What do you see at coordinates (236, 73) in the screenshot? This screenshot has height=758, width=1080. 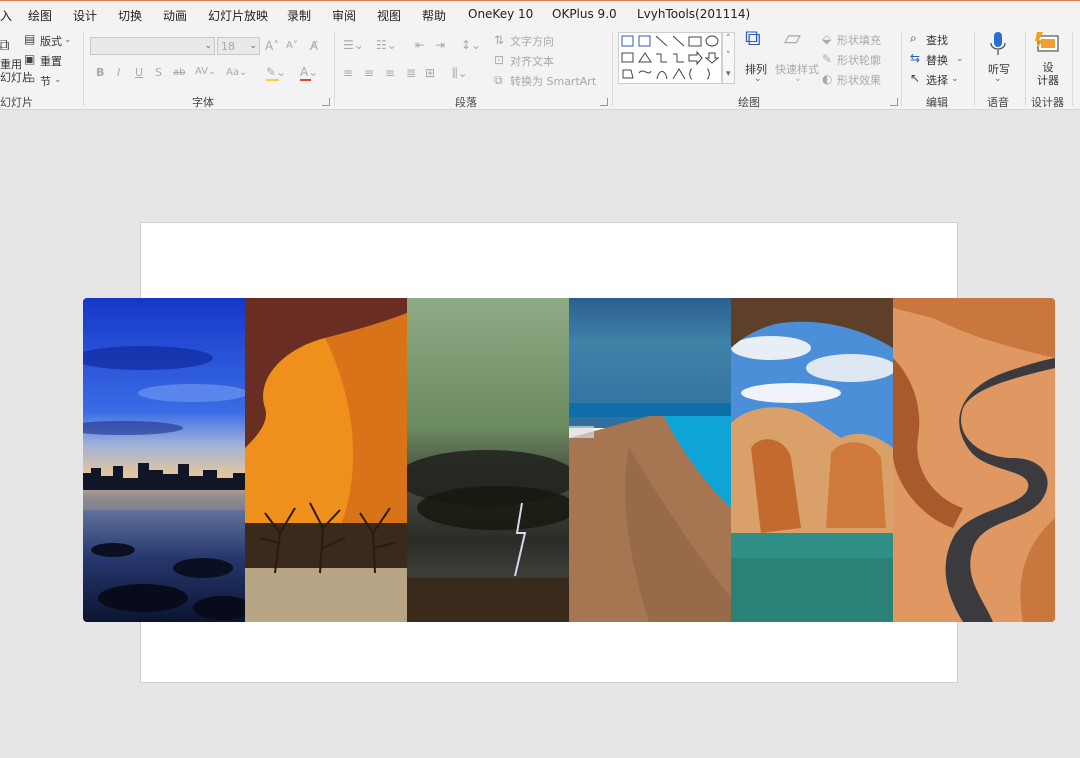 I see `change-case-icon: Aa⌄` at bounding box center [236, 73].